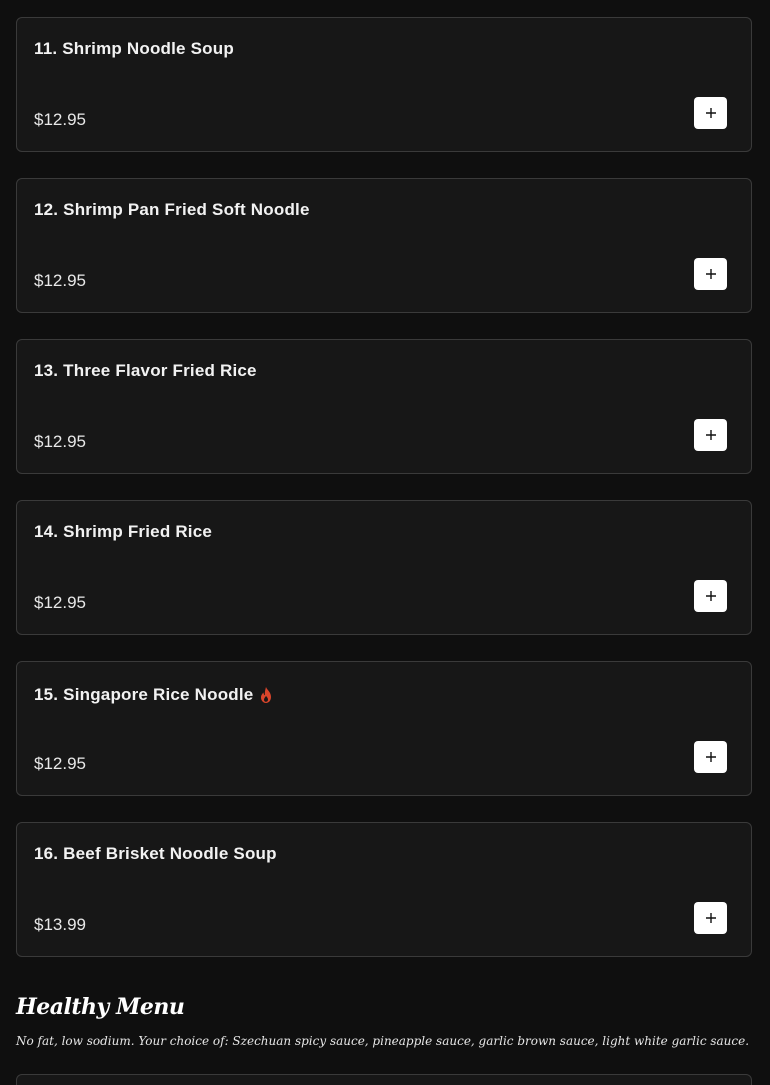 This screenshot has width=770, height=1085. I want to click on menu-item-card: 11. Shrimp Noodle Soup $12.95, so click(384, 84).